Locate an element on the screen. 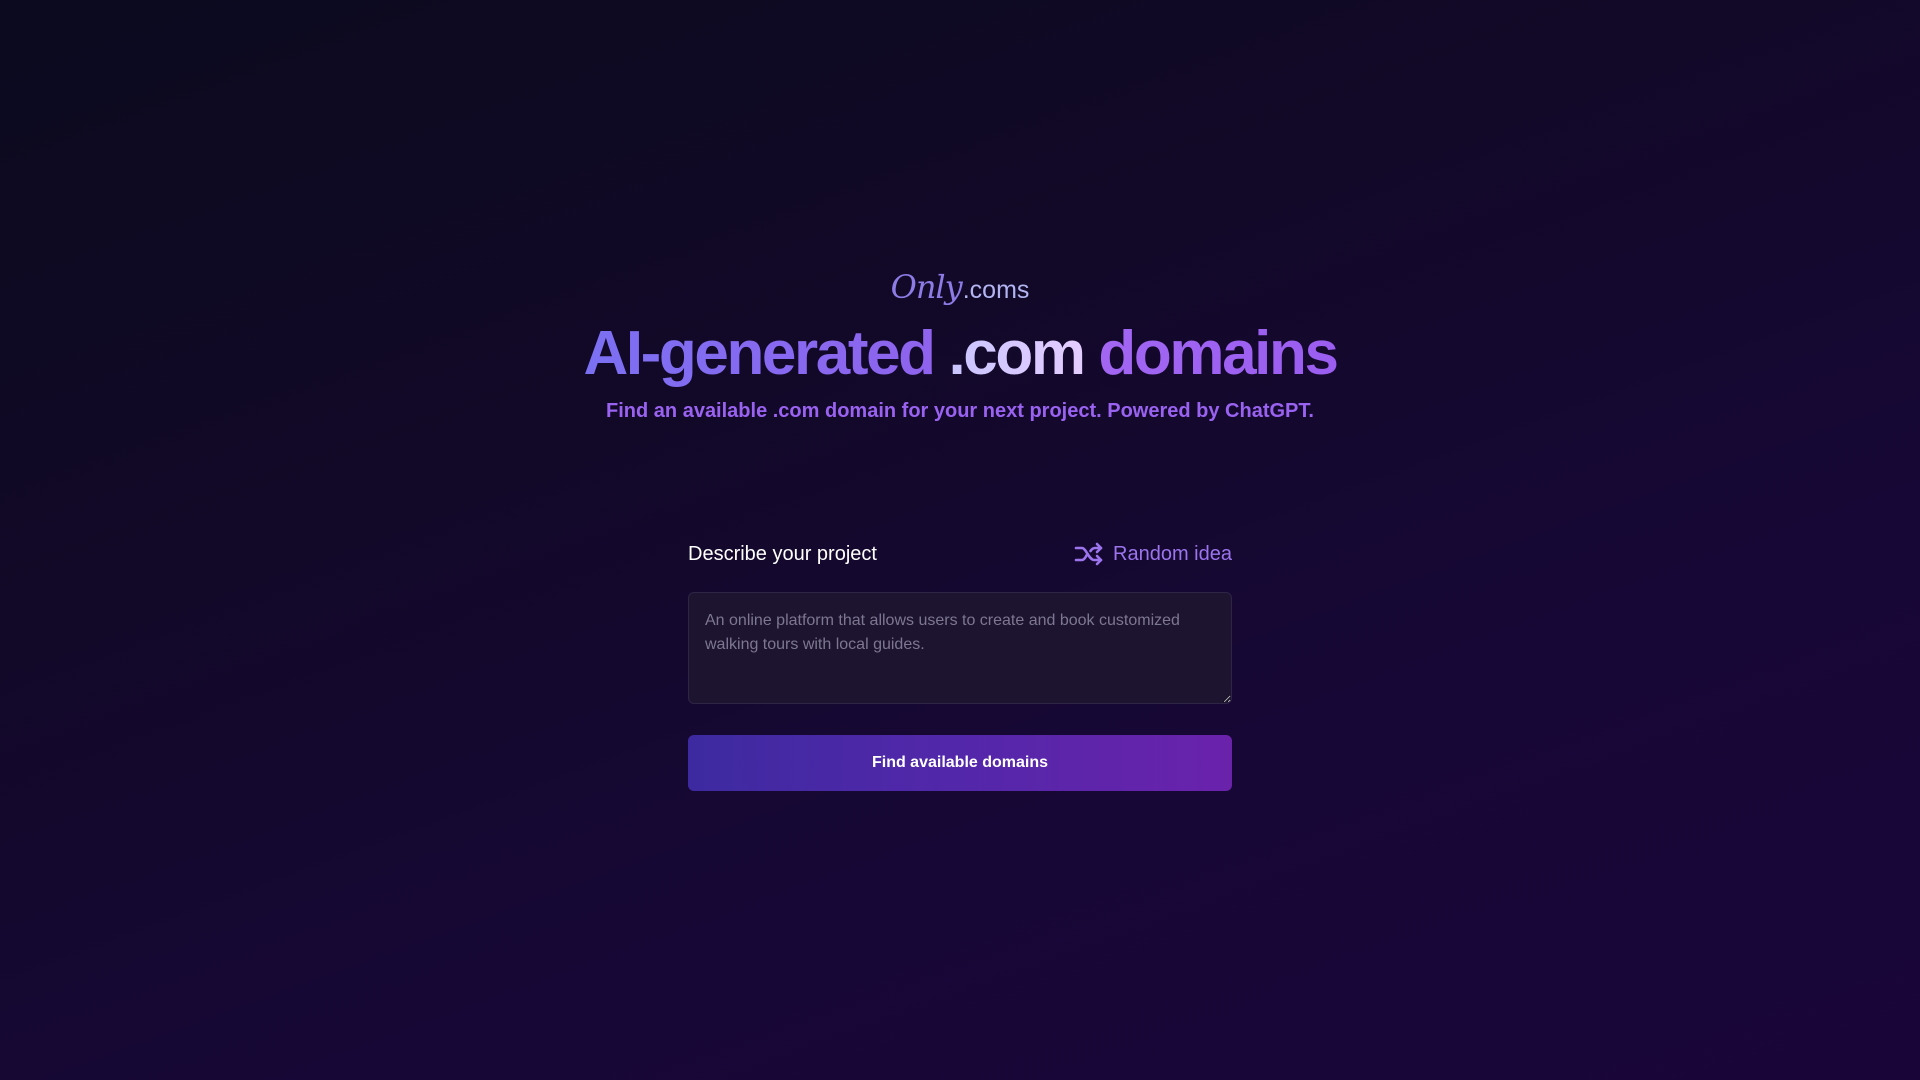 This screenshot has height=1080, width=1920. page-title: AI-generated .com domains is located at coordinates (960, 353).